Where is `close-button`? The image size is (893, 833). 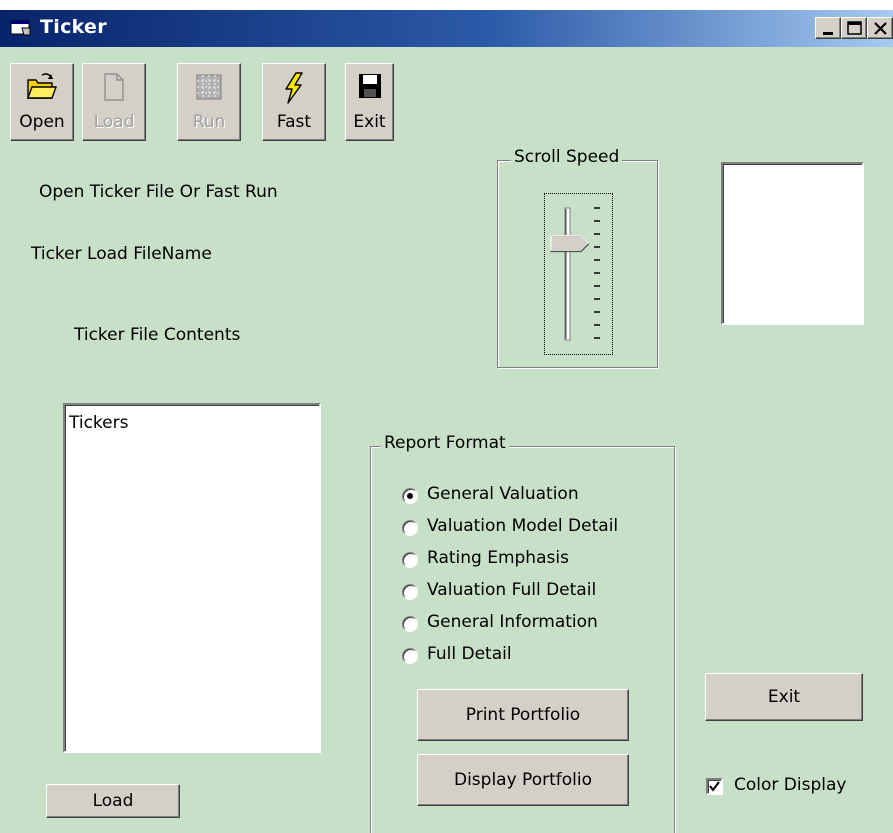
close-button is located at coordinates (880, 28).